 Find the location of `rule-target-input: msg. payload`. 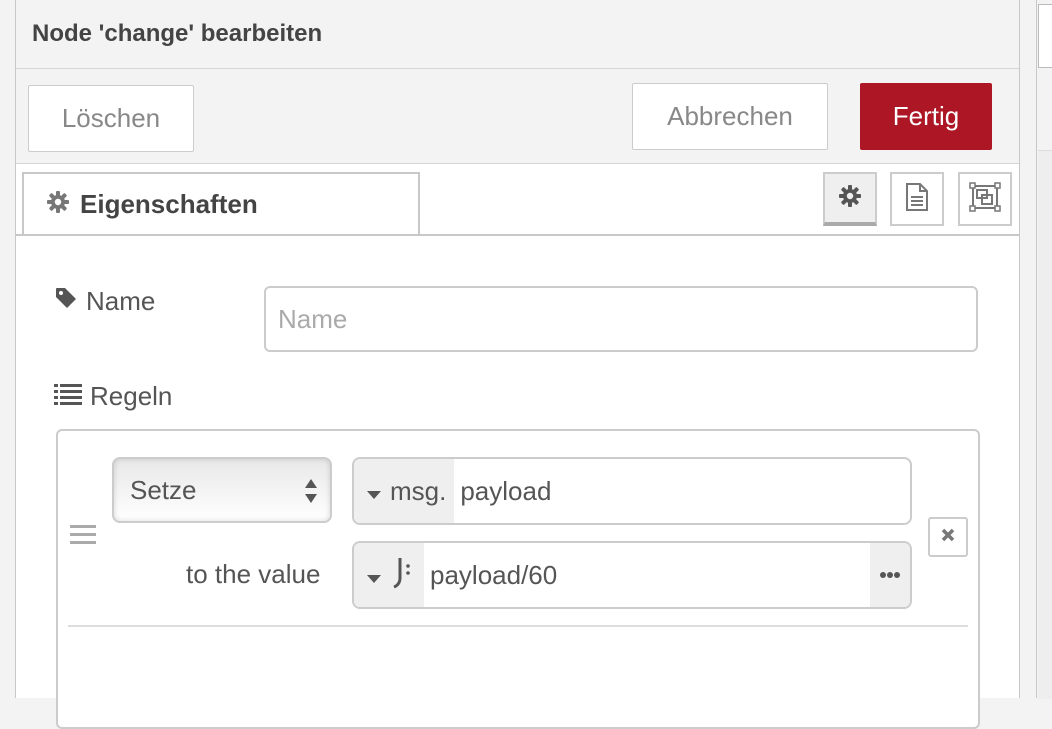

rule-target-input: msg. payload is located at coordinates (632, 491).